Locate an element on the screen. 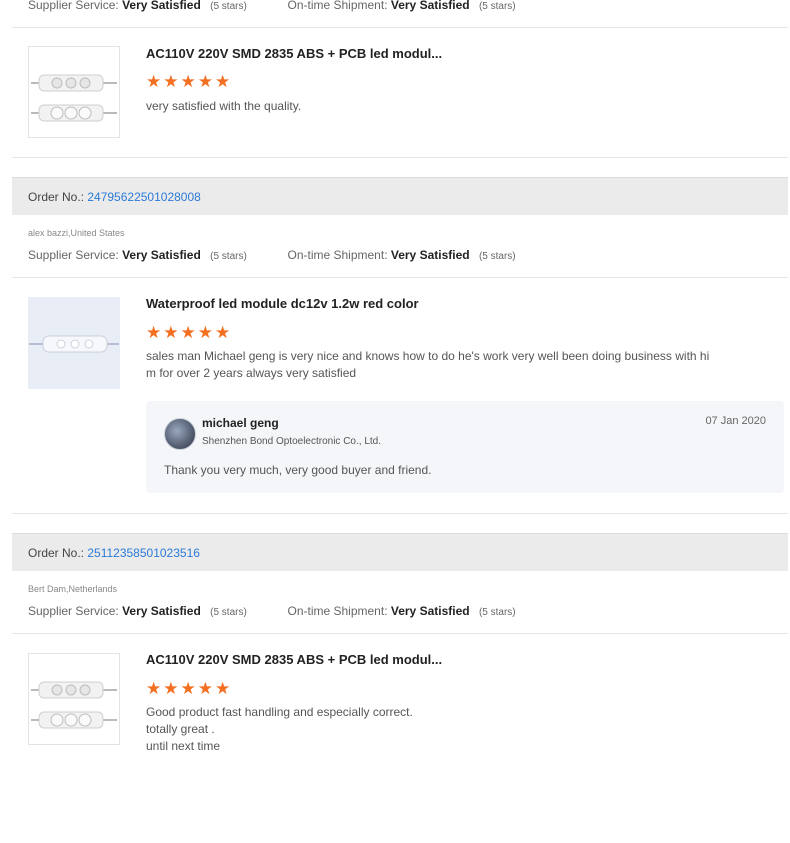 Image resolution: width=790 pixels, height=843 pixels. review-comment-line: totally great . is located at coordinates (180, 729).